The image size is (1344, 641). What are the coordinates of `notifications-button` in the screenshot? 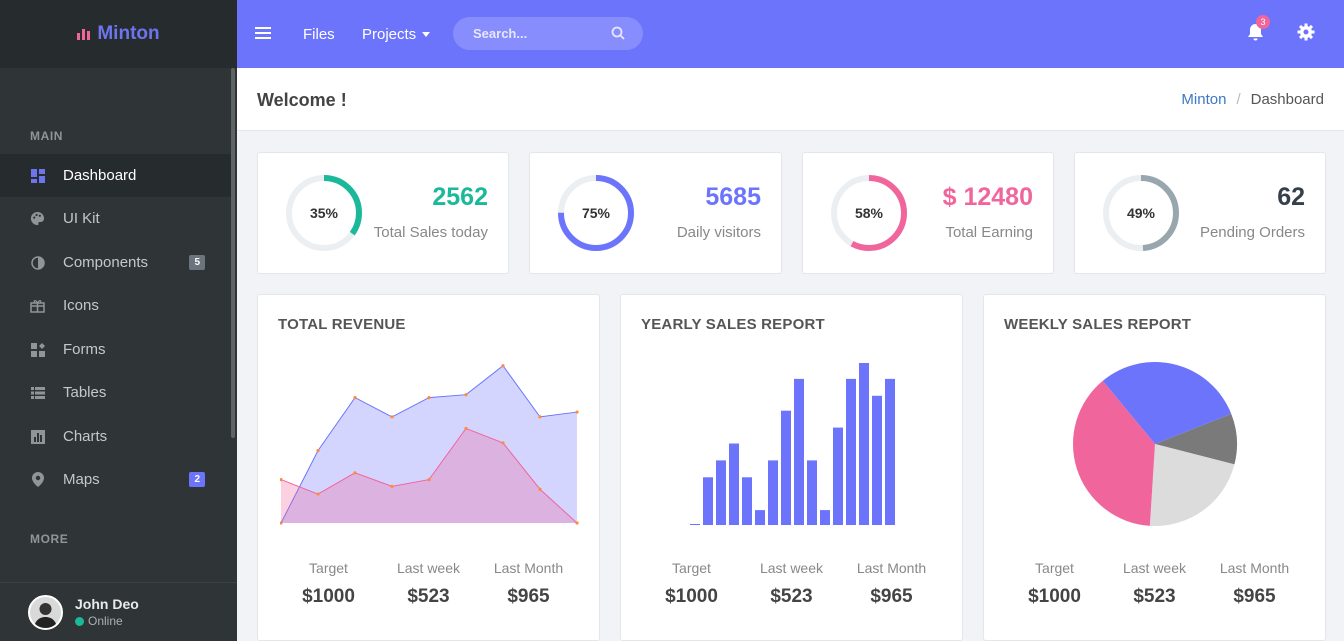 It's located at (1255, 34).